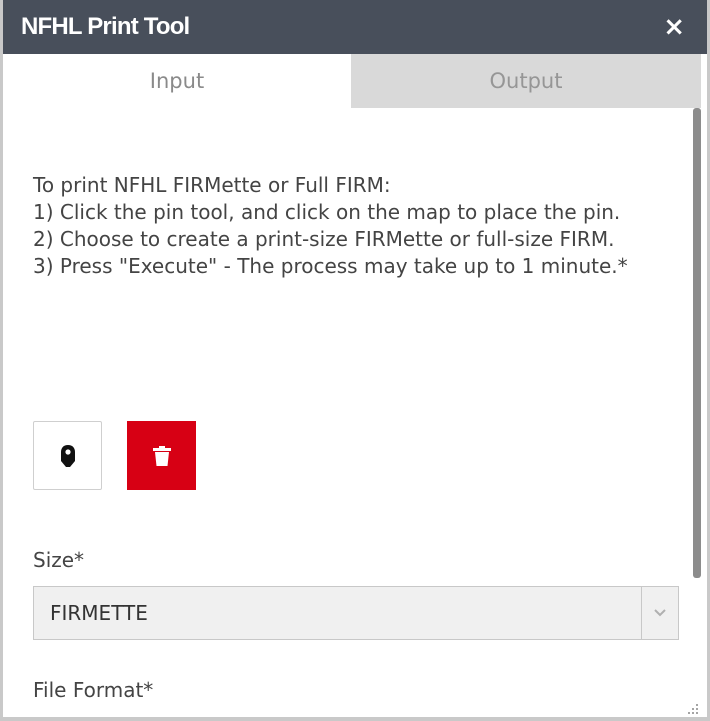  What do you see at coordinates (59, 560) in the screenshot?
I see `size-label: Size*` at bounding box center [59, 560].